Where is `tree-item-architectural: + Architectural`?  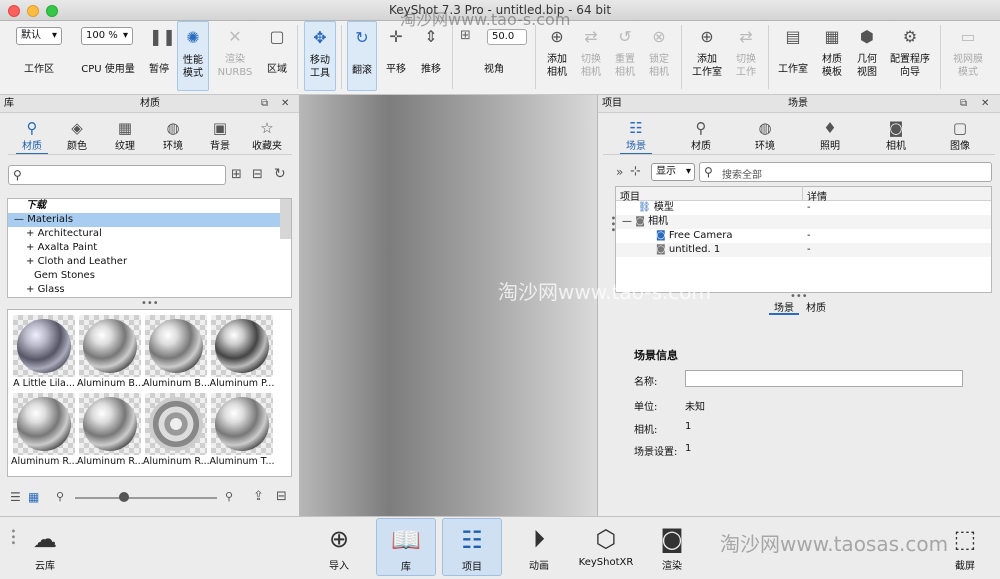 tree-item-architectural: + Architectural is located at coordinates (149, 234).